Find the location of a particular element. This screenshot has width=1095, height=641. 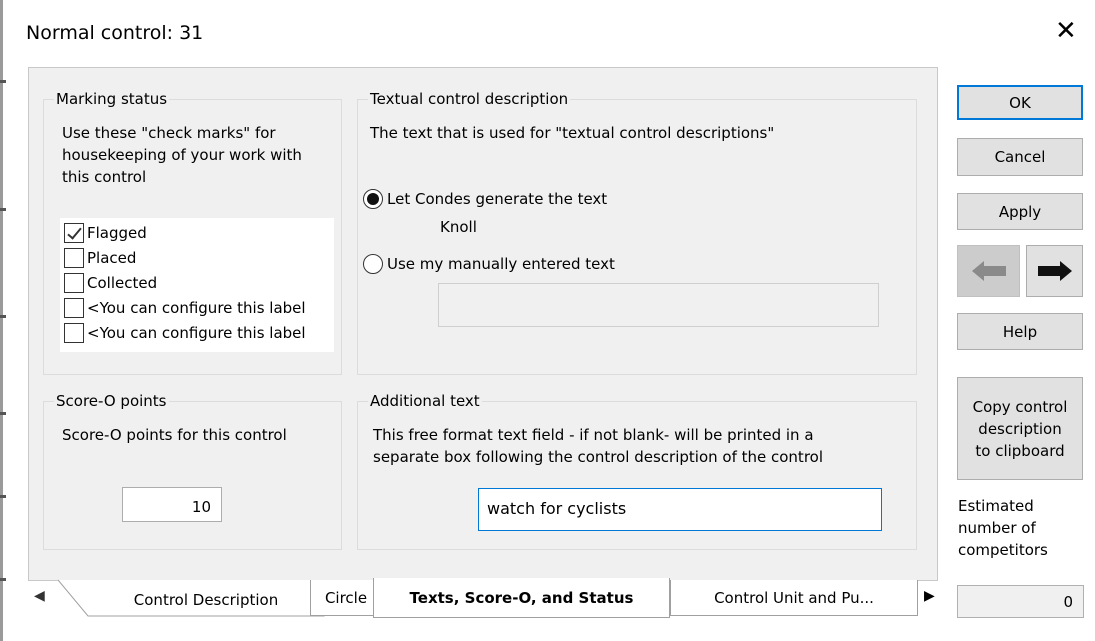

help-button: Help is located at coordinates (1020, 331).